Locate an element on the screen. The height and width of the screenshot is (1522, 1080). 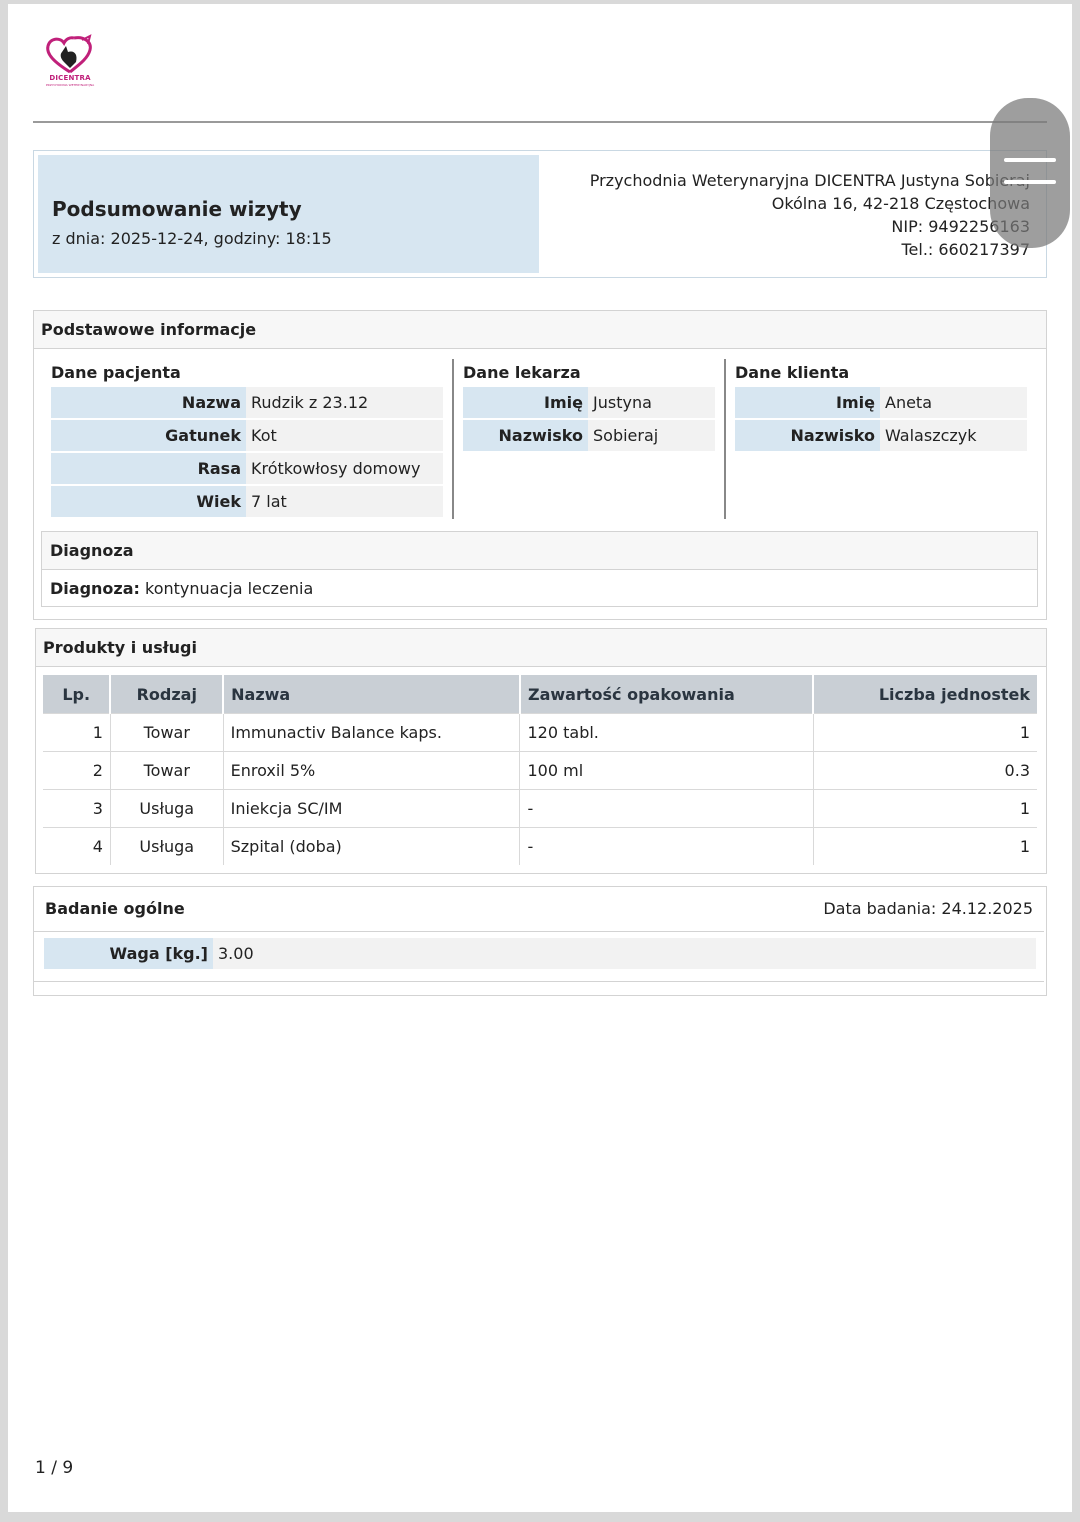
info-label: Gatunek is located at coordinates (148, 435).